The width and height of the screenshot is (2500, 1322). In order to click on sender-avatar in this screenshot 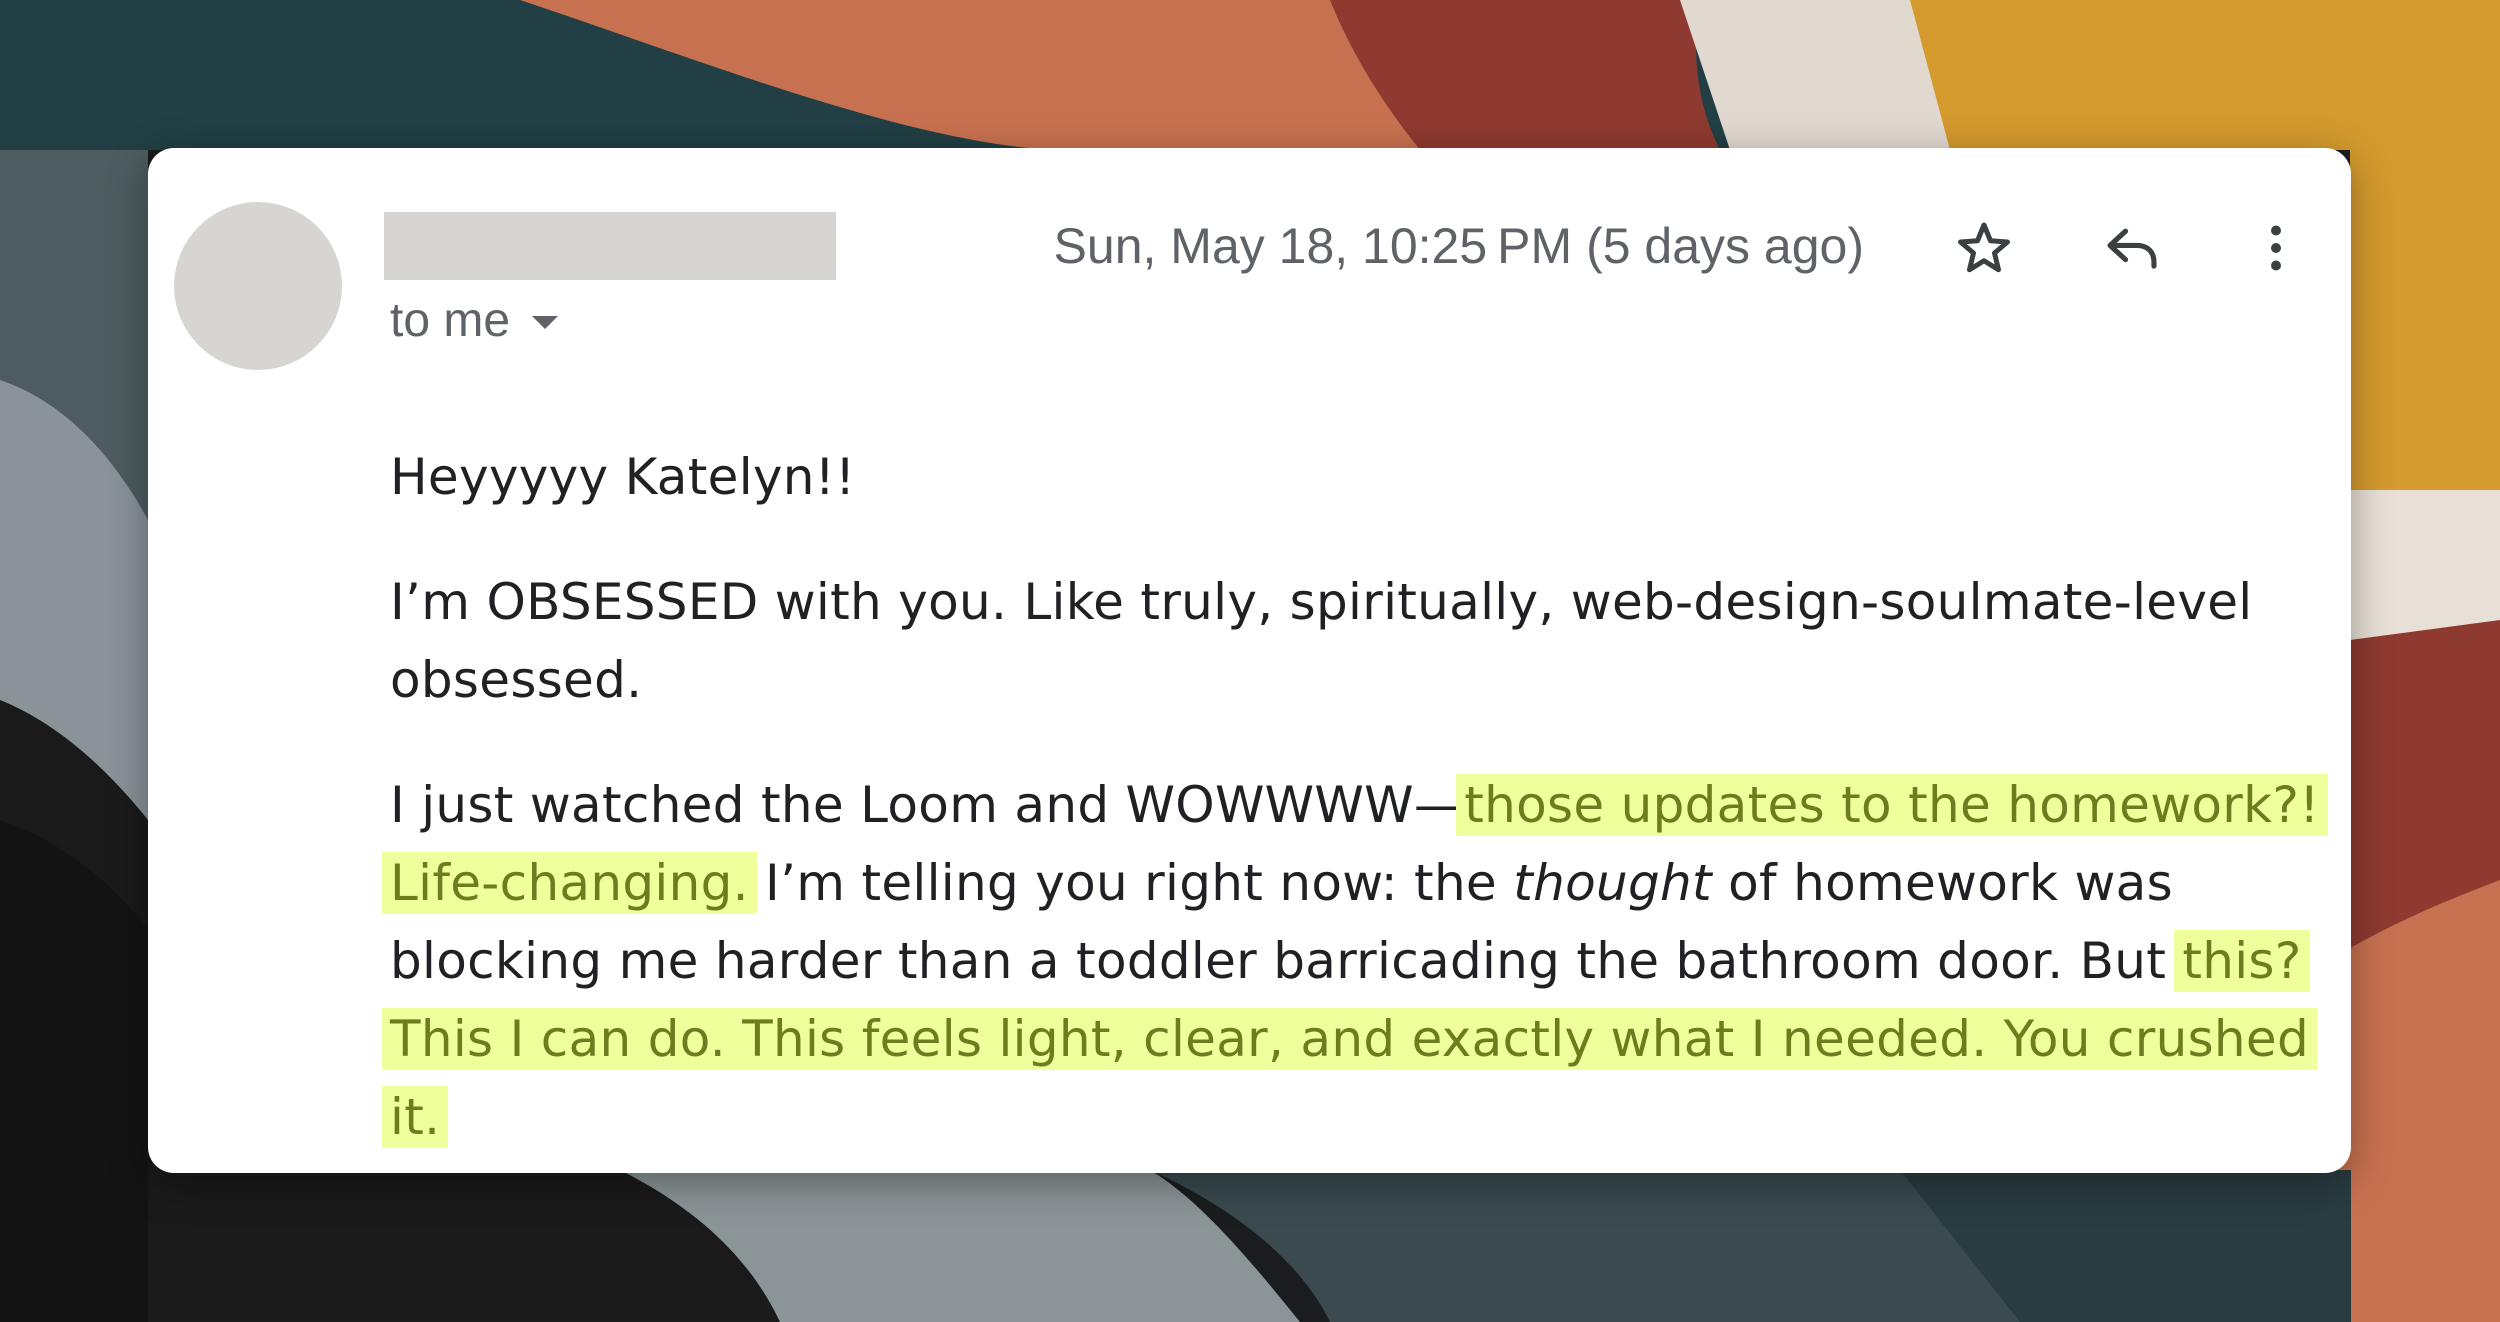, I will do `click(258, 286)`.